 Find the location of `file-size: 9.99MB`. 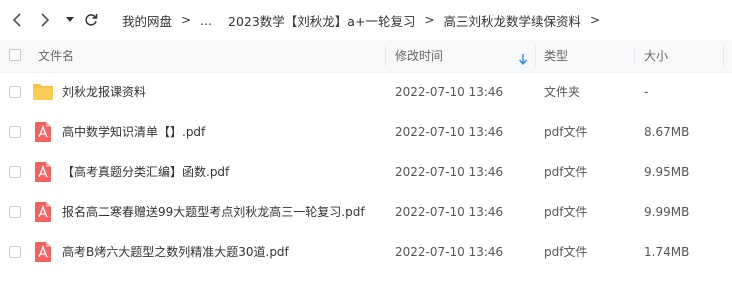

file-size: 9.99MB is located at coordinates (667, 212).